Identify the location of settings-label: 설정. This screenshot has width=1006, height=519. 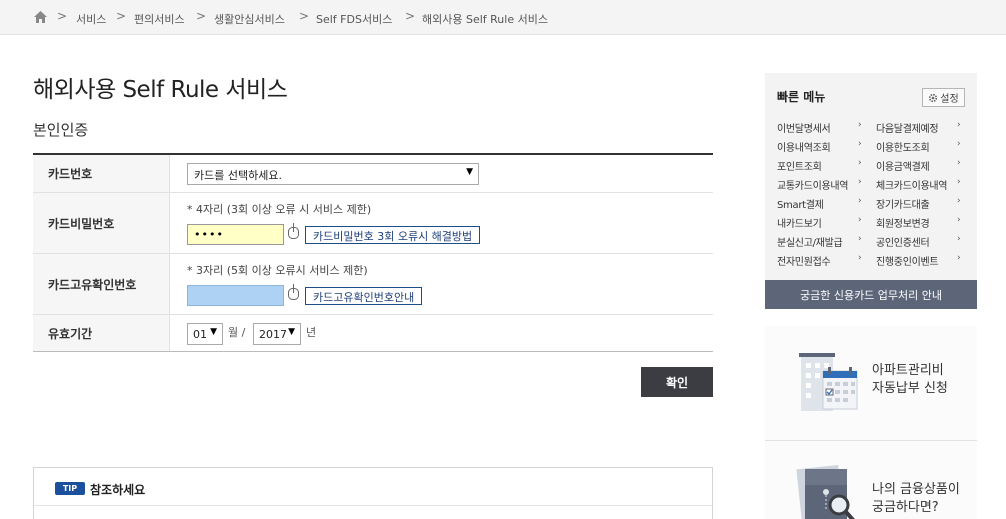
(949, 99).